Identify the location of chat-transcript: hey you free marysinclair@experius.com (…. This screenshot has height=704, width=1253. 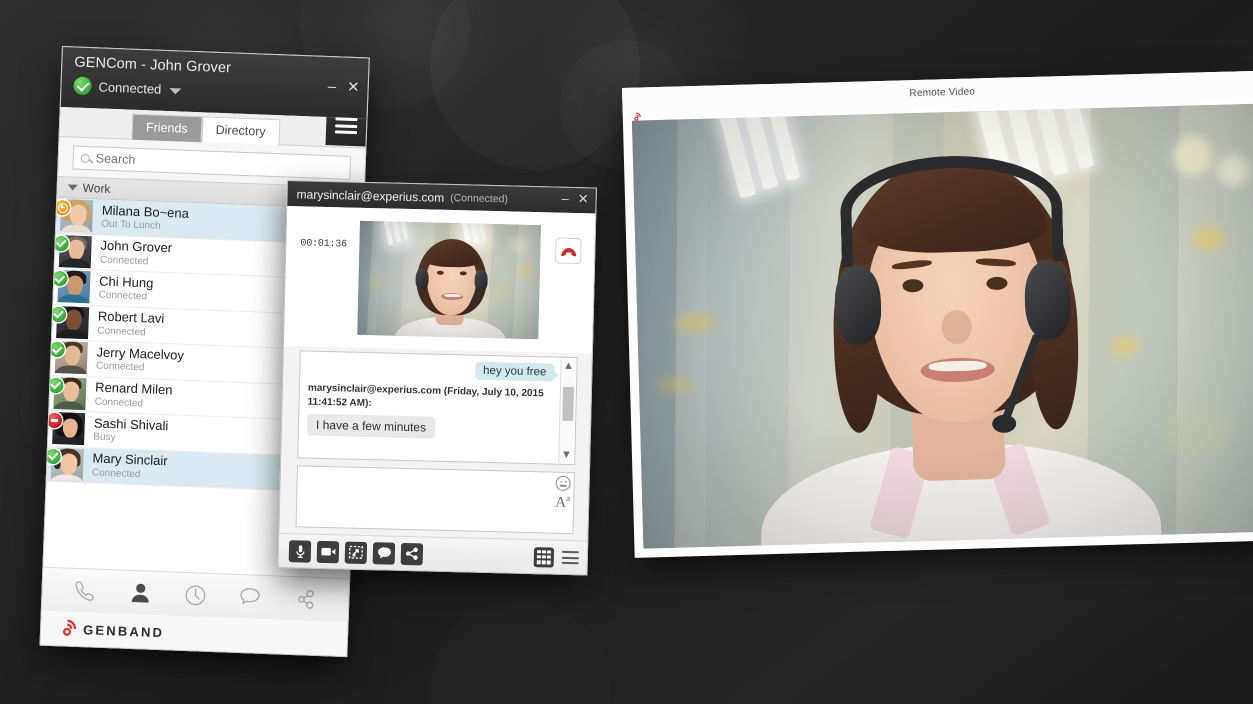
(437, 408).